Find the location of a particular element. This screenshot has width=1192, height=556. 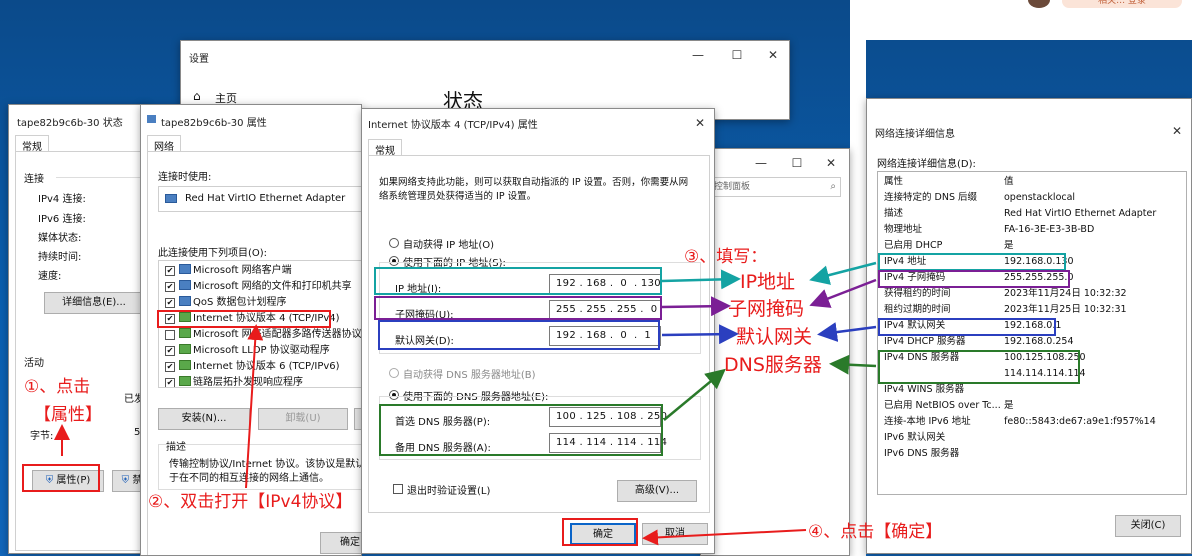

validate-checkbox is located at coordinates (398, 489).